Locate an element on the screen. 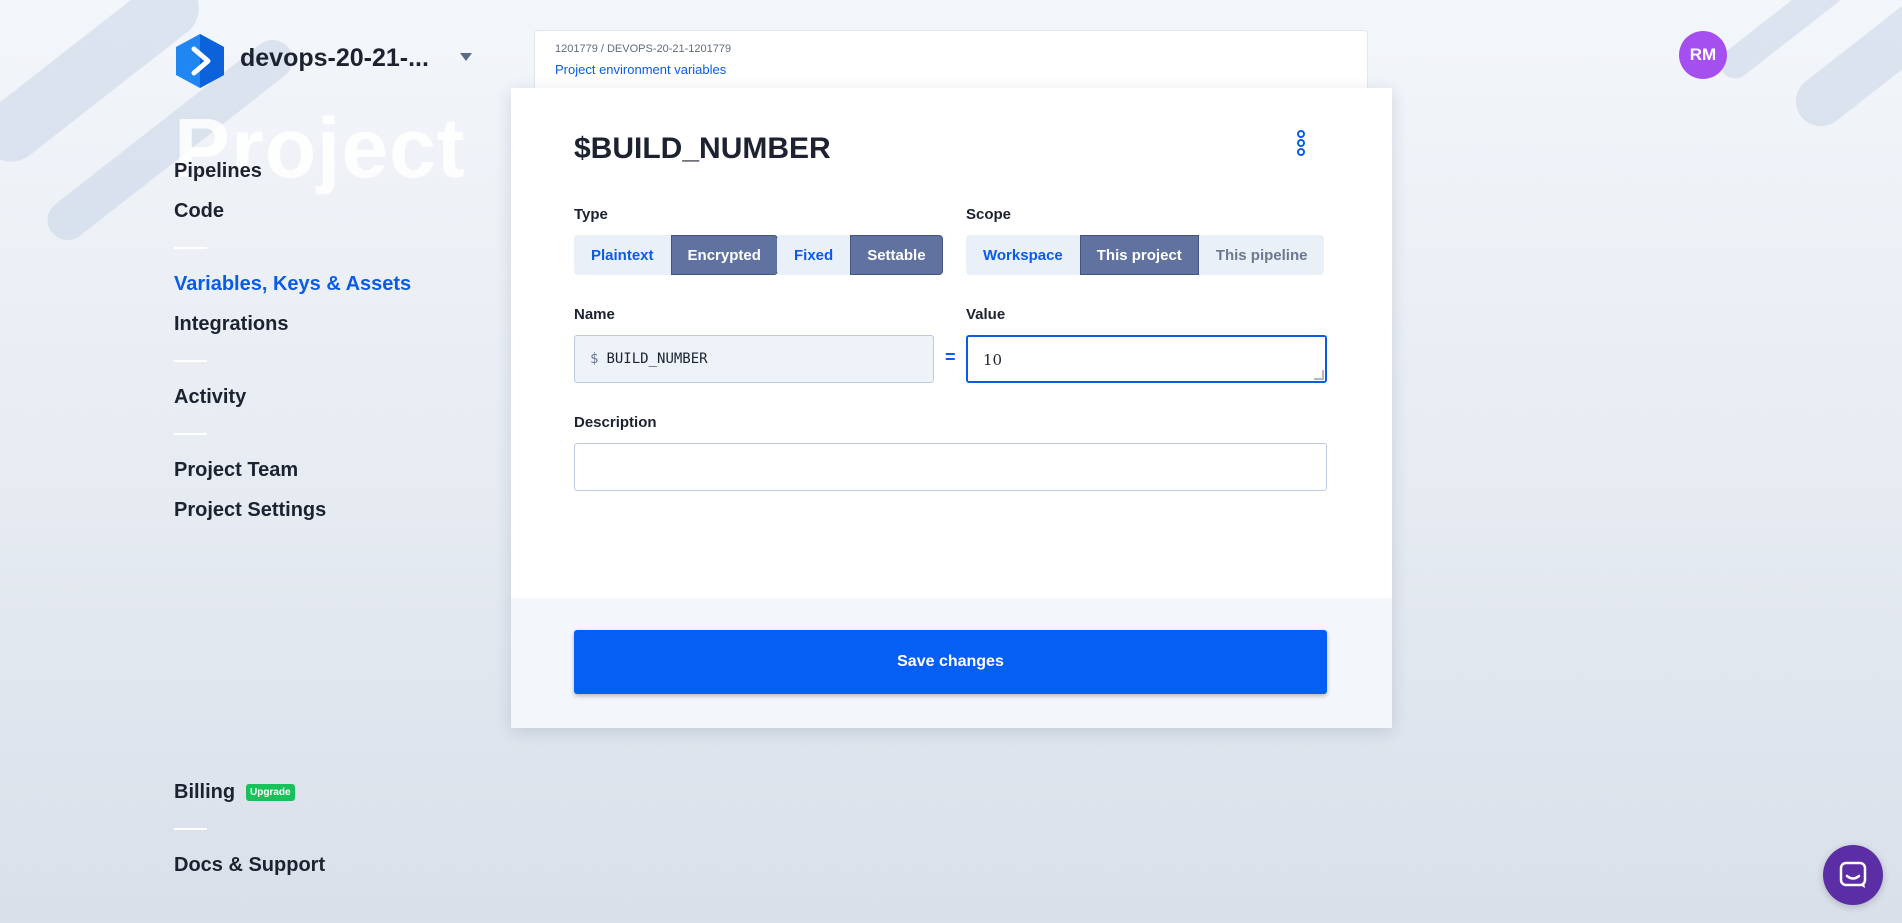 Image resolution: width=1902 pixels, height=923 pixels. description-field is located at coordinates (950, 467).